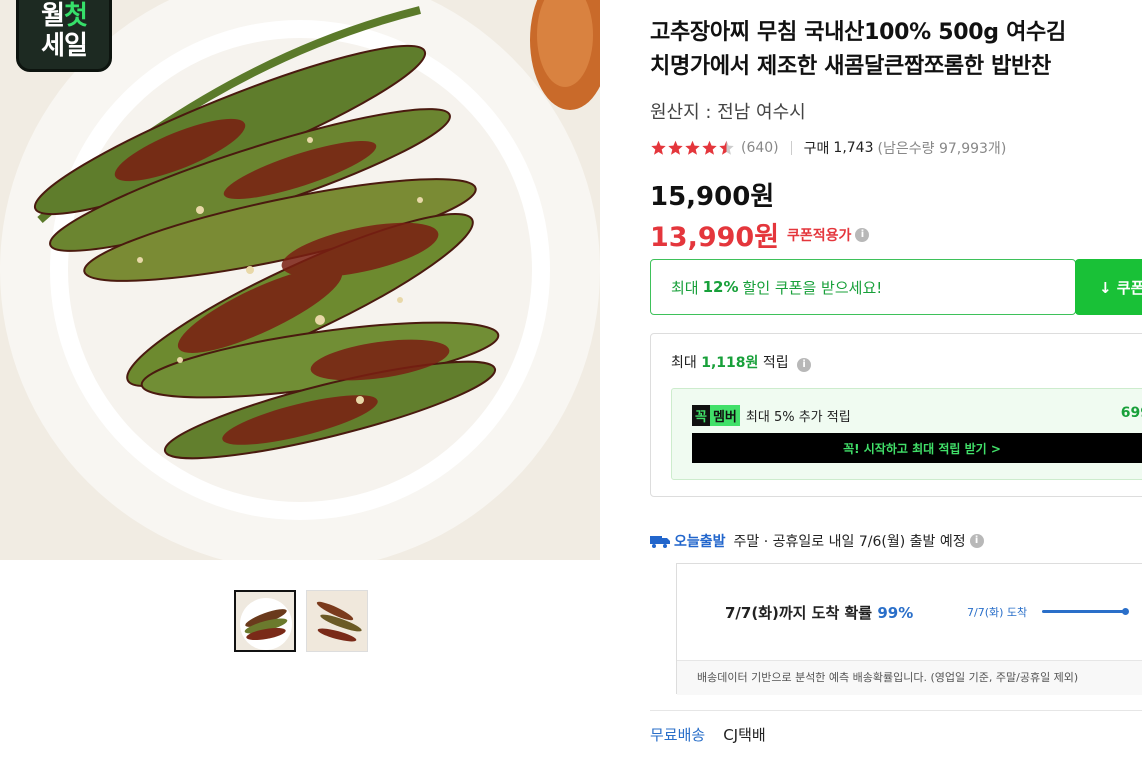 The width and height of the screenshot is (1142, 758). What do you see at coordinates (775, 363) in the screenshot?
I see `points-suffix: 적립` at bounding box center [775, 363].